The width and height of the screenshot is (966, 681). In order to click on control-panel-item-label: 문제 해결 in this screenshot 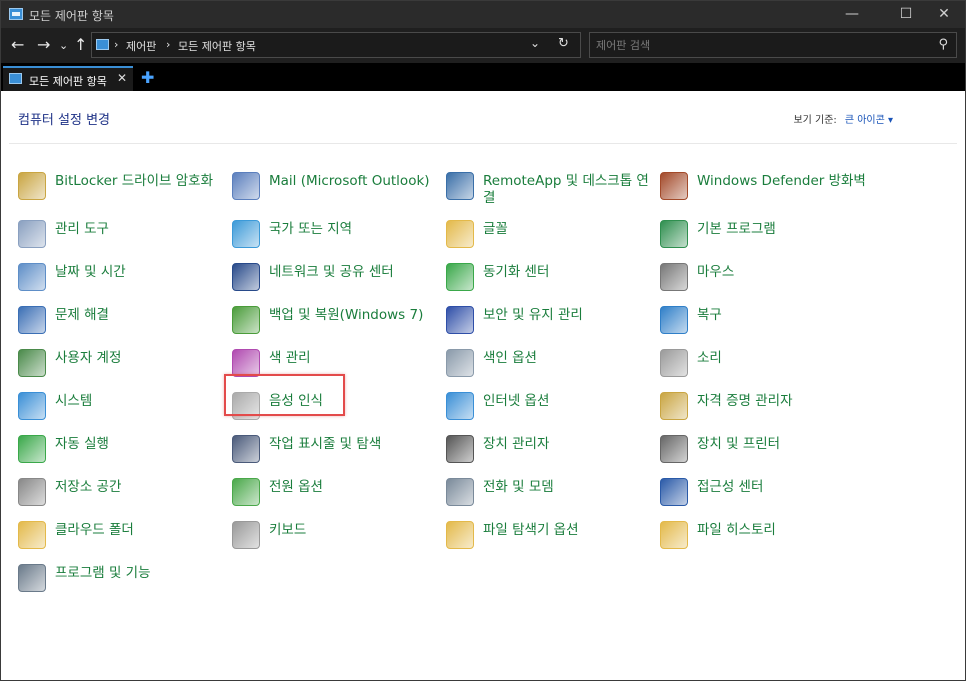, I will do `click(82, 315)`.